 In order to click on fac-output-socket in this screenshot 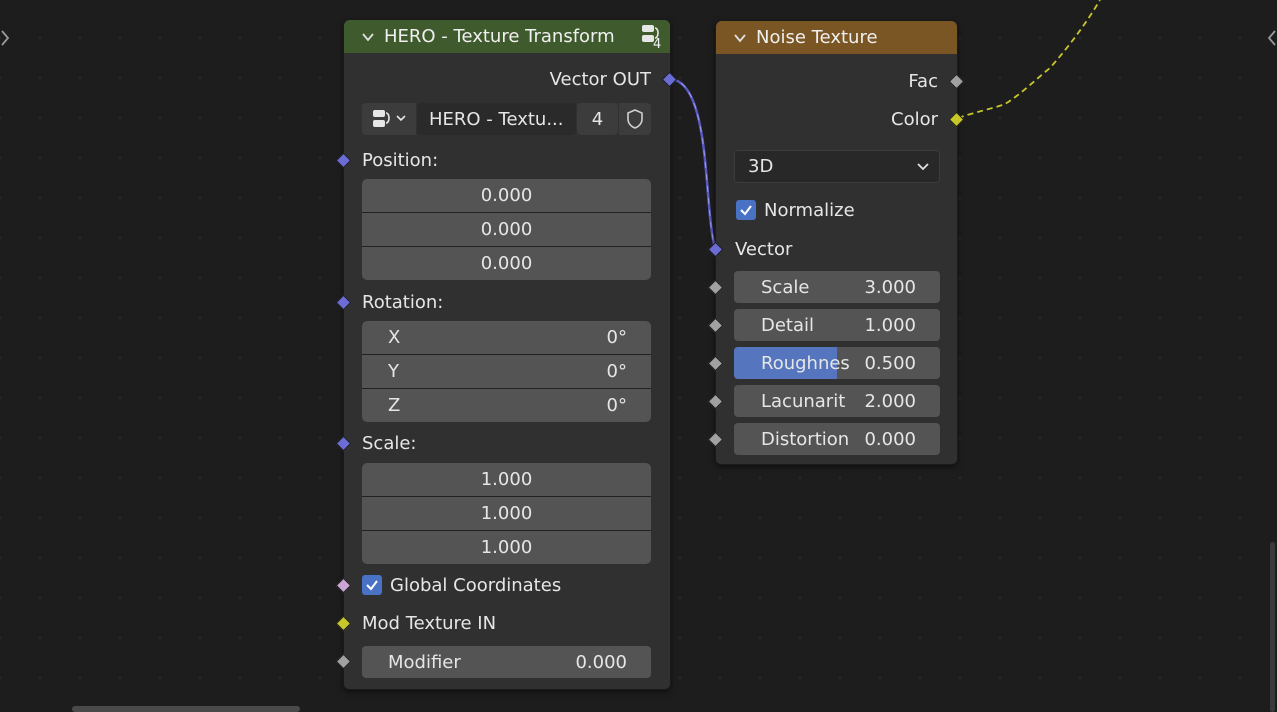, I will do `click(956, 81)`.